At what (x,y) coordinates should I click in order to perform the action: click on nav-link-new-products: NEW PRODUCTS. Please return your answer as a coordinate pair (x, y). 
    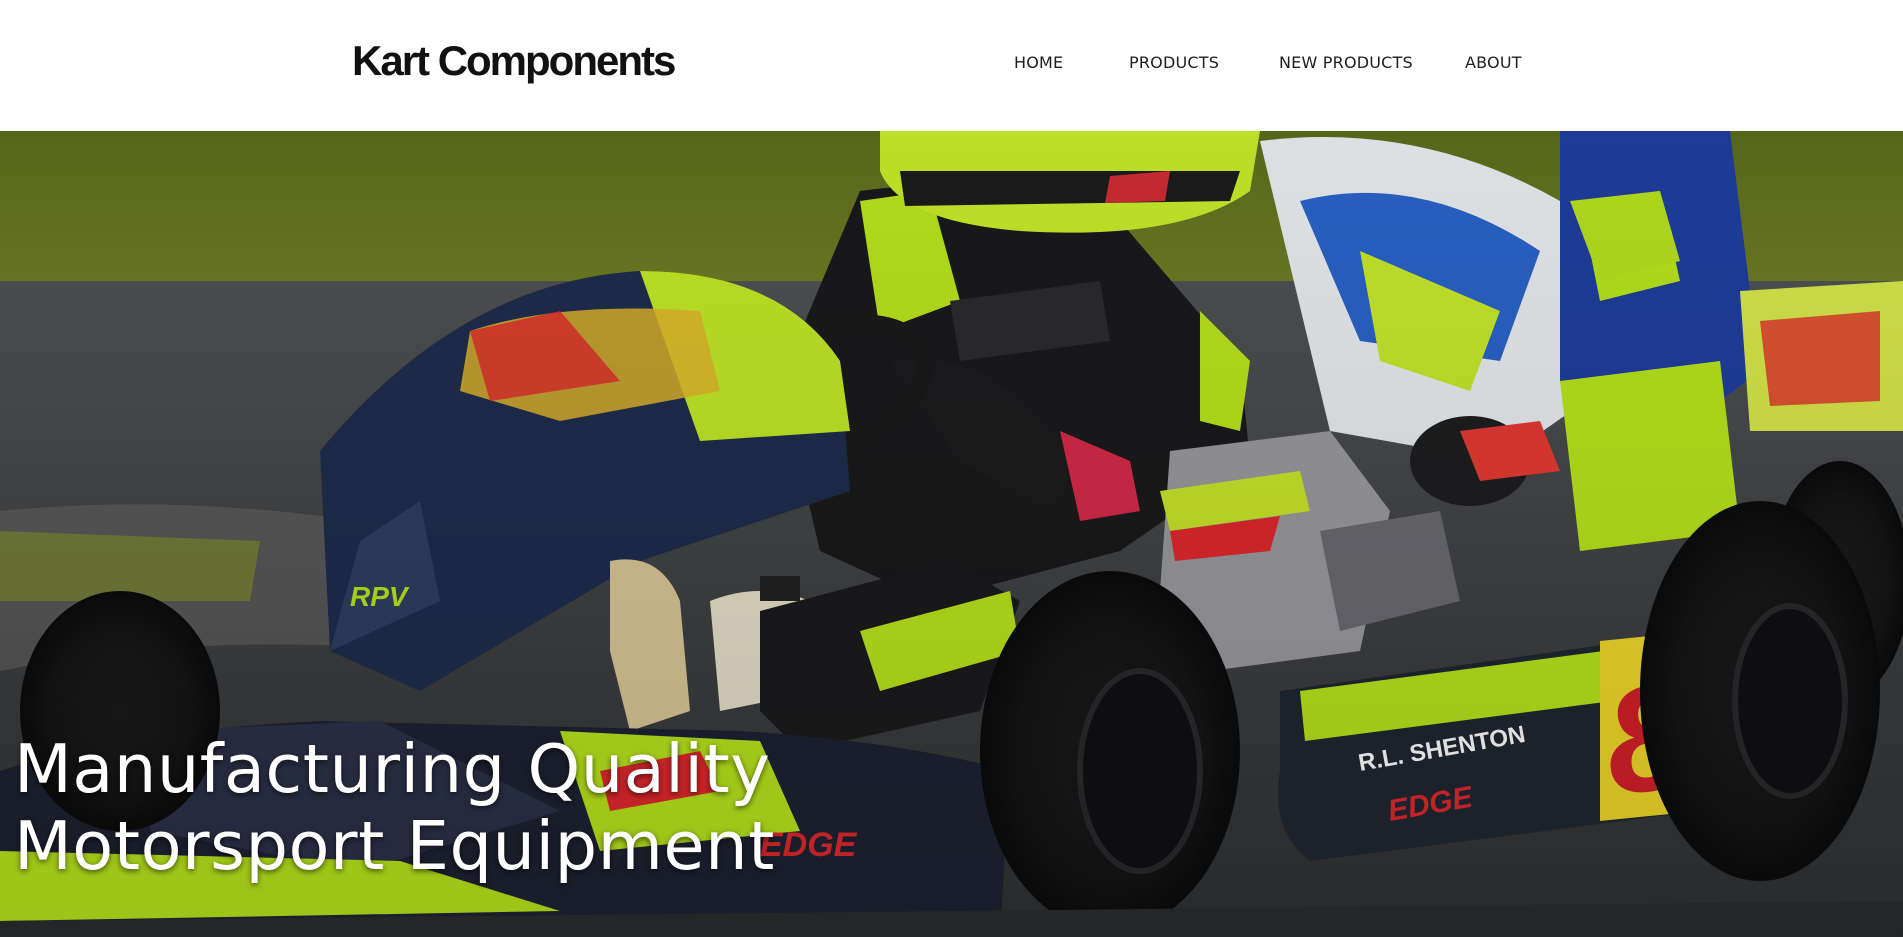
    Looking at the image, I should click on (1346, 63).